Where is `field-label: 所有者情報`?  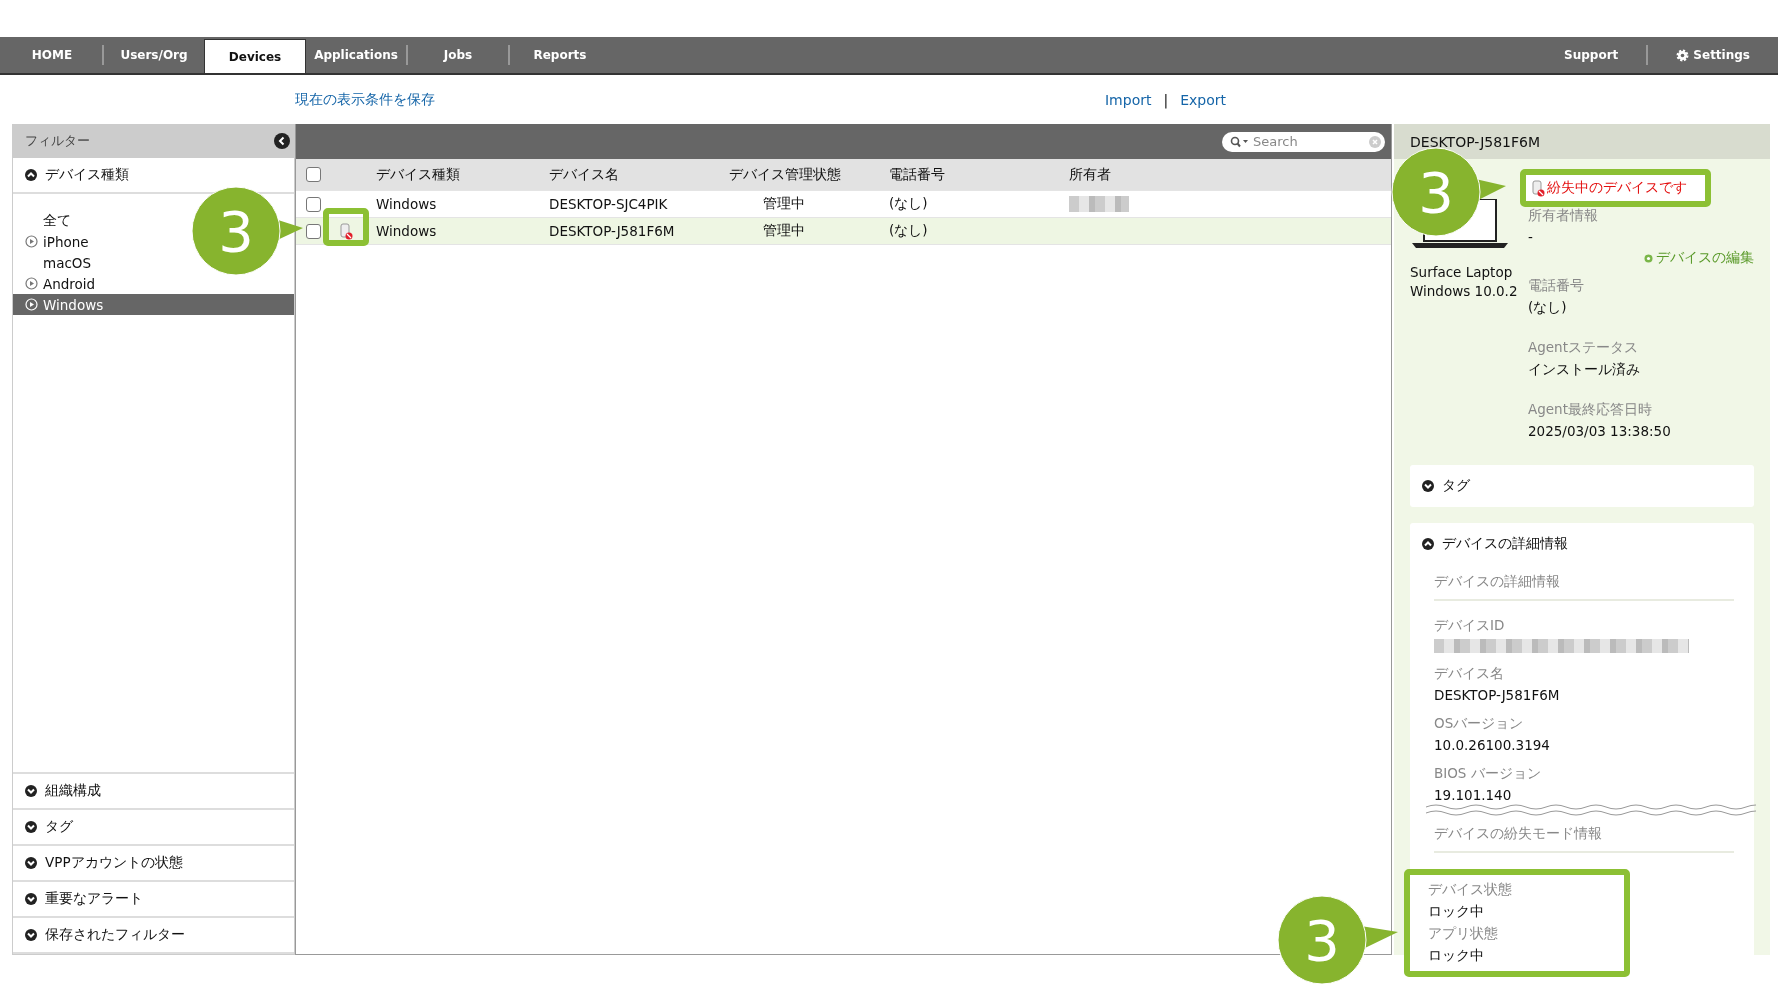
field-label: 所有者情報 is located at coordinates (1563, 216).